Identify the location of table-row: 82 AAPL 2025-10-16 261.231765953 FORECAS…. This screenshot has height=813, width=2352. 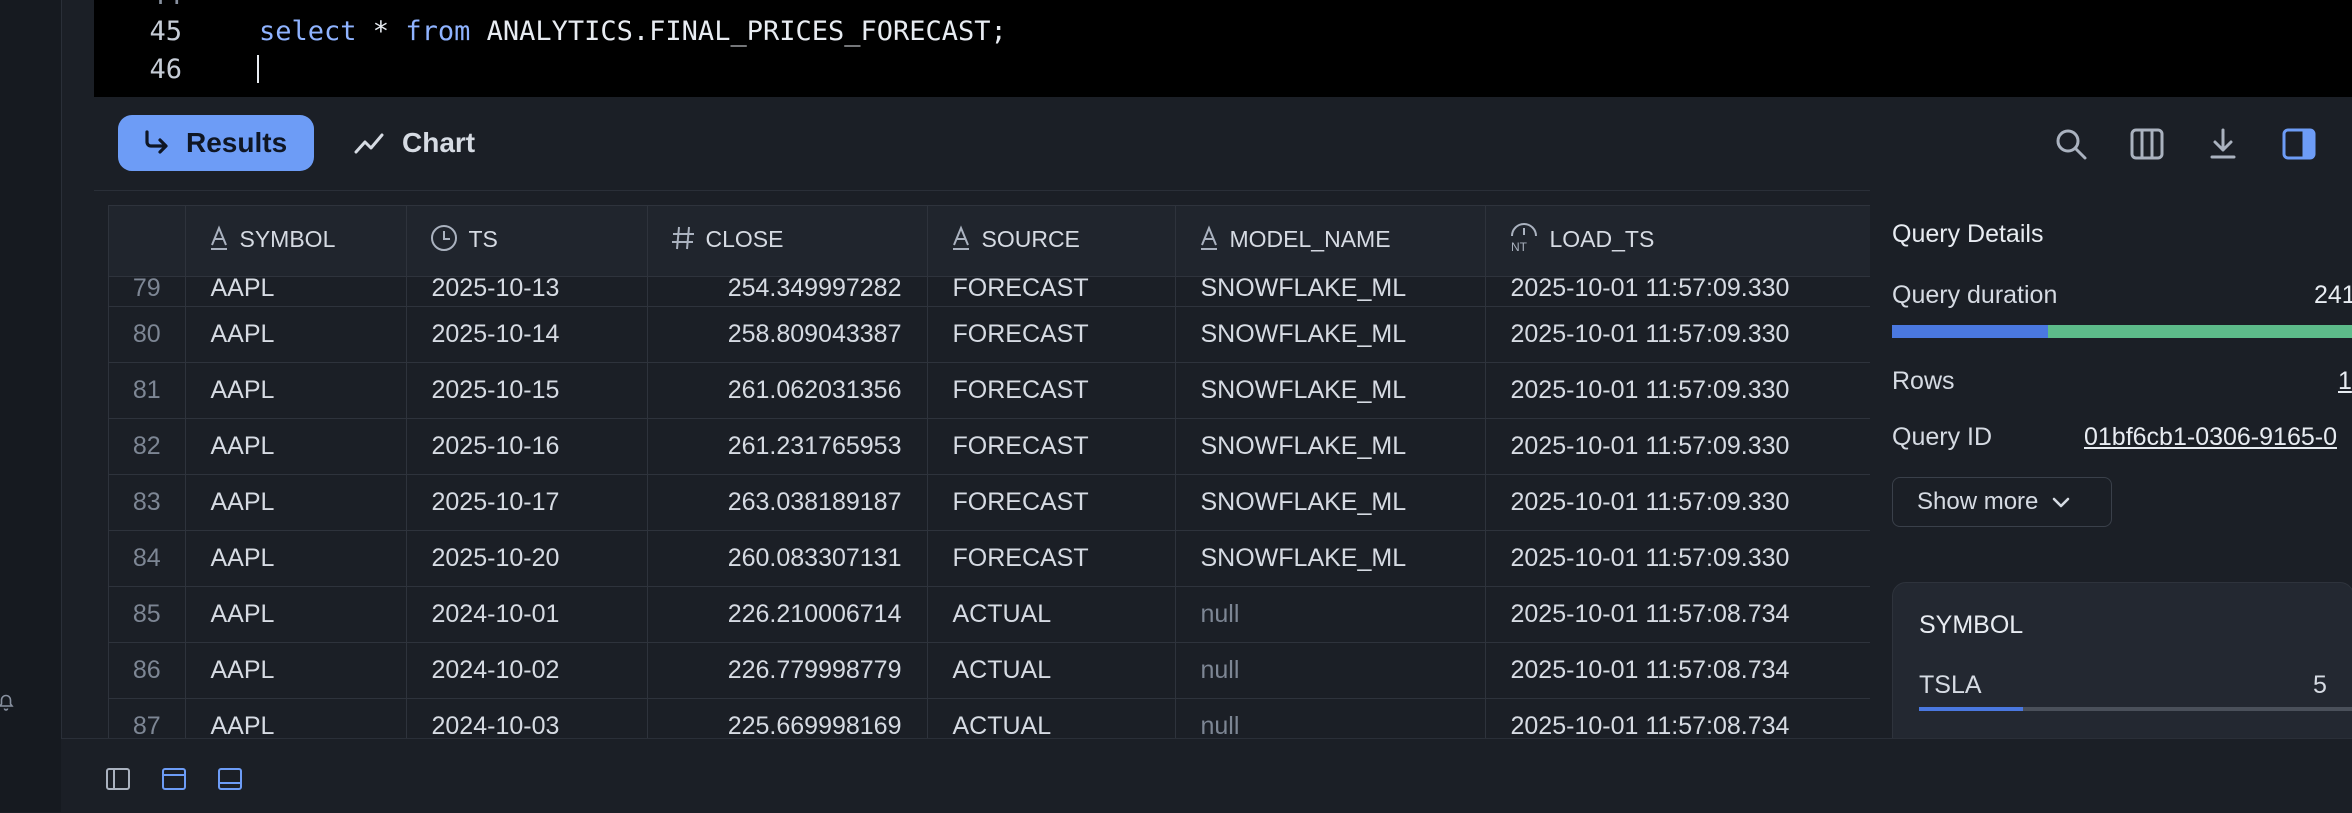
(990, 446).